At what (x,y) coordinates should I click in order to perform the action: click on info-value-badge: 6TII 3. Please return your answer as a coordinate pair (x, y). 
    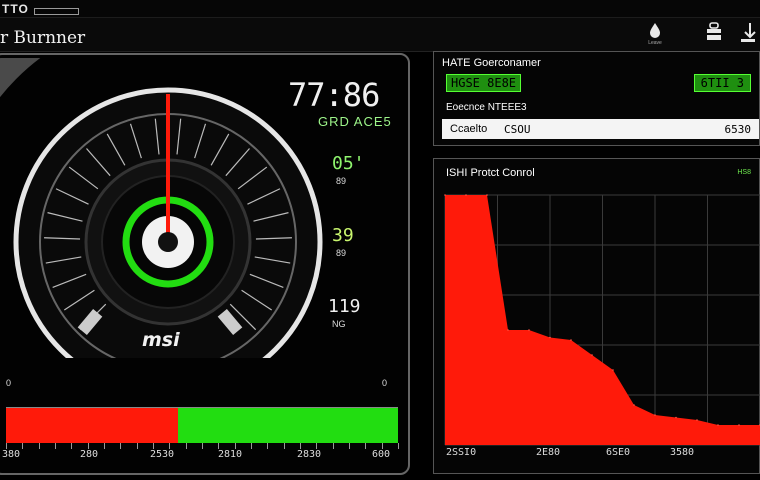
    Looking at the image, I should click on (722, 83).